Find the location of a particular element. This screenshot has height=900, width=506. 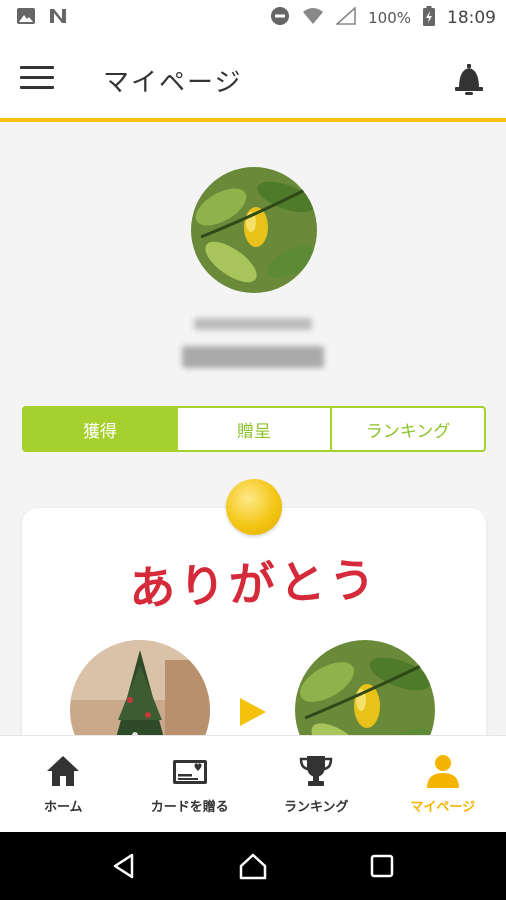

tab-given: 贈呈 is located at coordinates (253, 429).